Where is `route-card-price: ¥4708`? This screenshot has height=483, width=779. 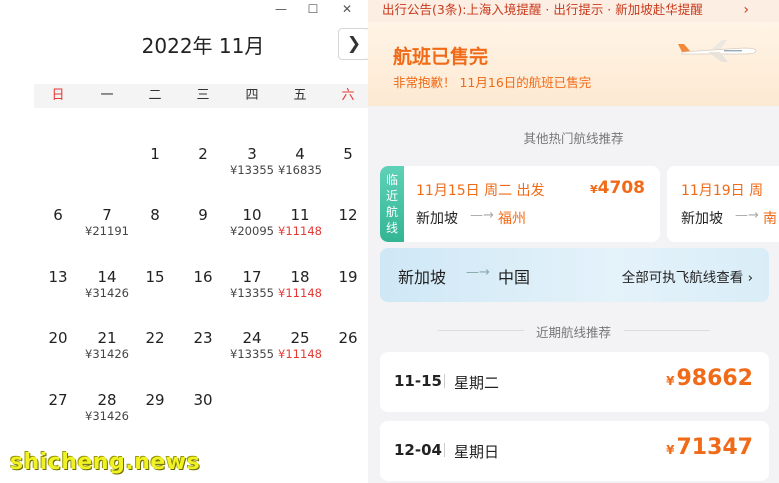
route-card-price: ¥4708 is located at coordinates (617, 188).